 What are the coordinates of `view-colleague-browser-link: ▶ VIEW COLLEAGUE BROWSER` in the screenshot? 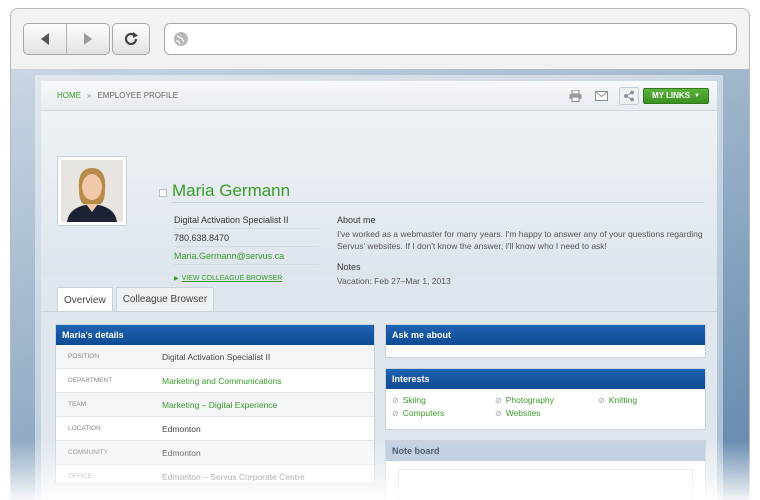 It's located at (246, 278).